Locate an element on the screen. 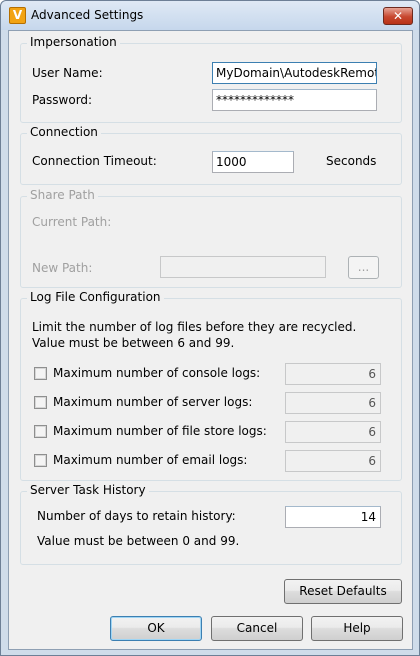  server-logs-label: Maximum number of server logs: is located at coordinates (153, 402).